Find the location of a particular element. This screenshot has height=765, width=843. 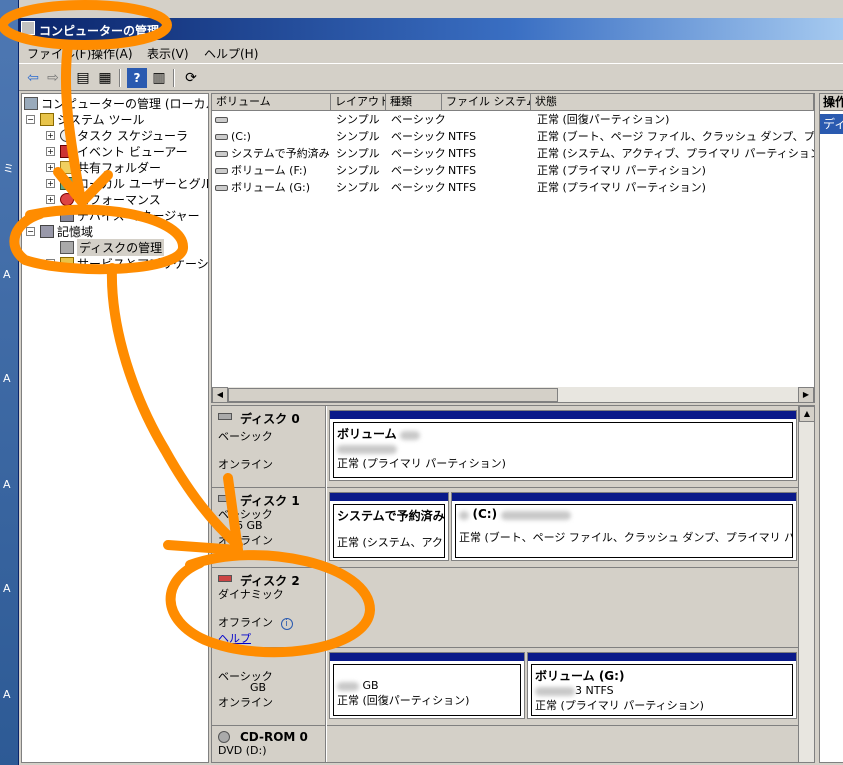

disk-size: GB is located at coordinates (258, 687).